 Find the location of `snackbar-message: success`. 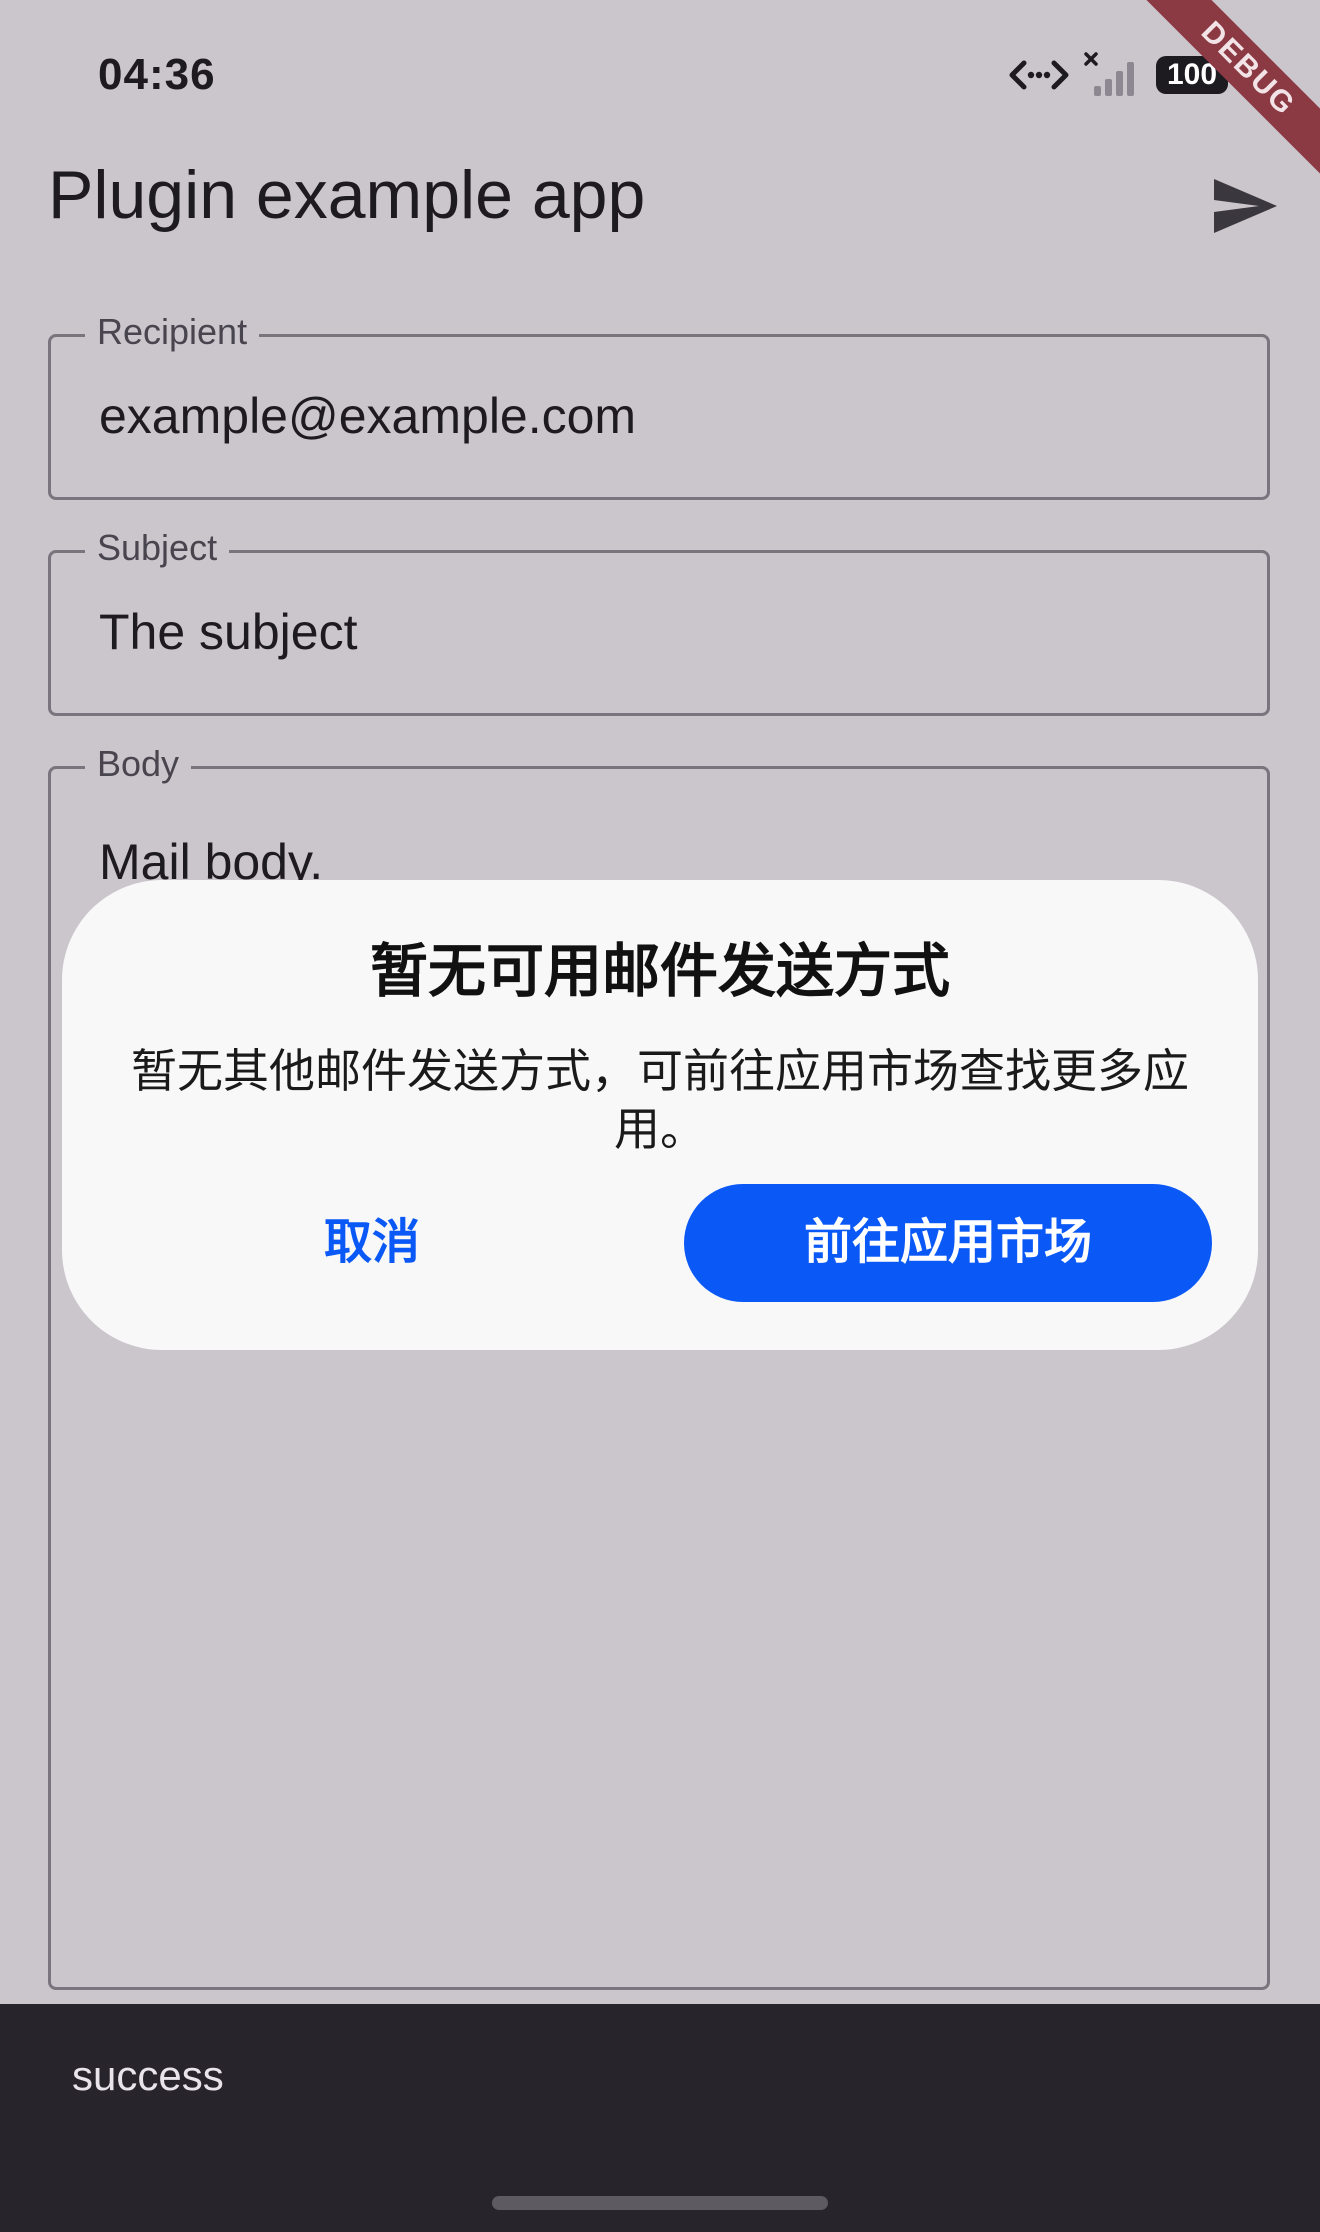

snackbar-message: success is located at coordinates (148, 2075).